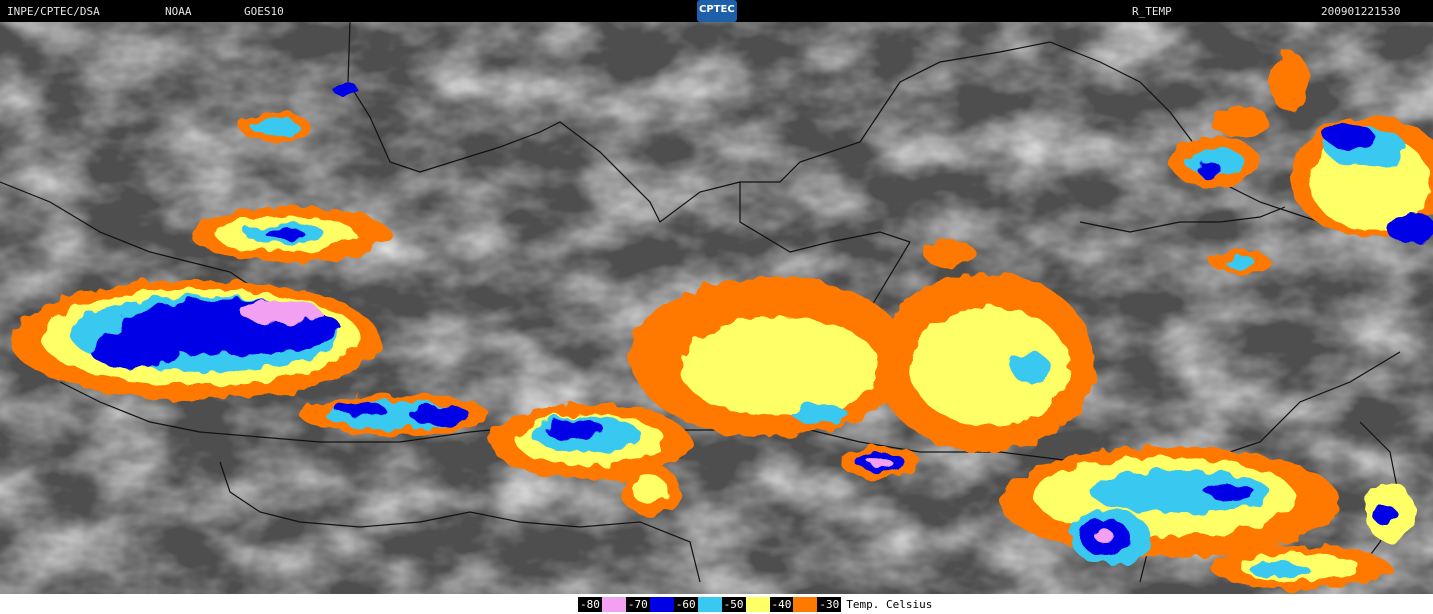 The height and width of the screenshot is (614, 1433). I want to click on logo-text: CPTEC, so click(717, 9).